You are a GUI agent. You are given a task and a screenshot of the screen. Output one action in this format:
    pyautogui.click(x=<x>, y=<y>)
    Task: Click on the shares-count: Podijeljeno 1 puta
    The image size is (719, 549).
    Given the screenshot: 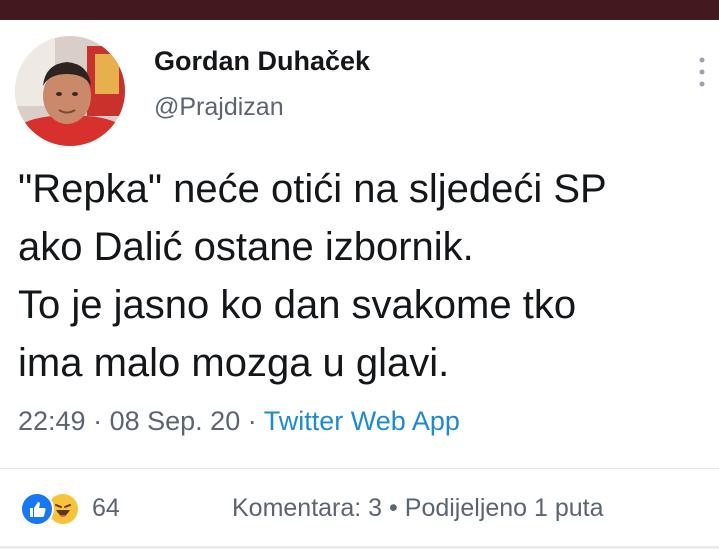 What is the action you would take?
    pyautogui.click(x=504, y=508)
    